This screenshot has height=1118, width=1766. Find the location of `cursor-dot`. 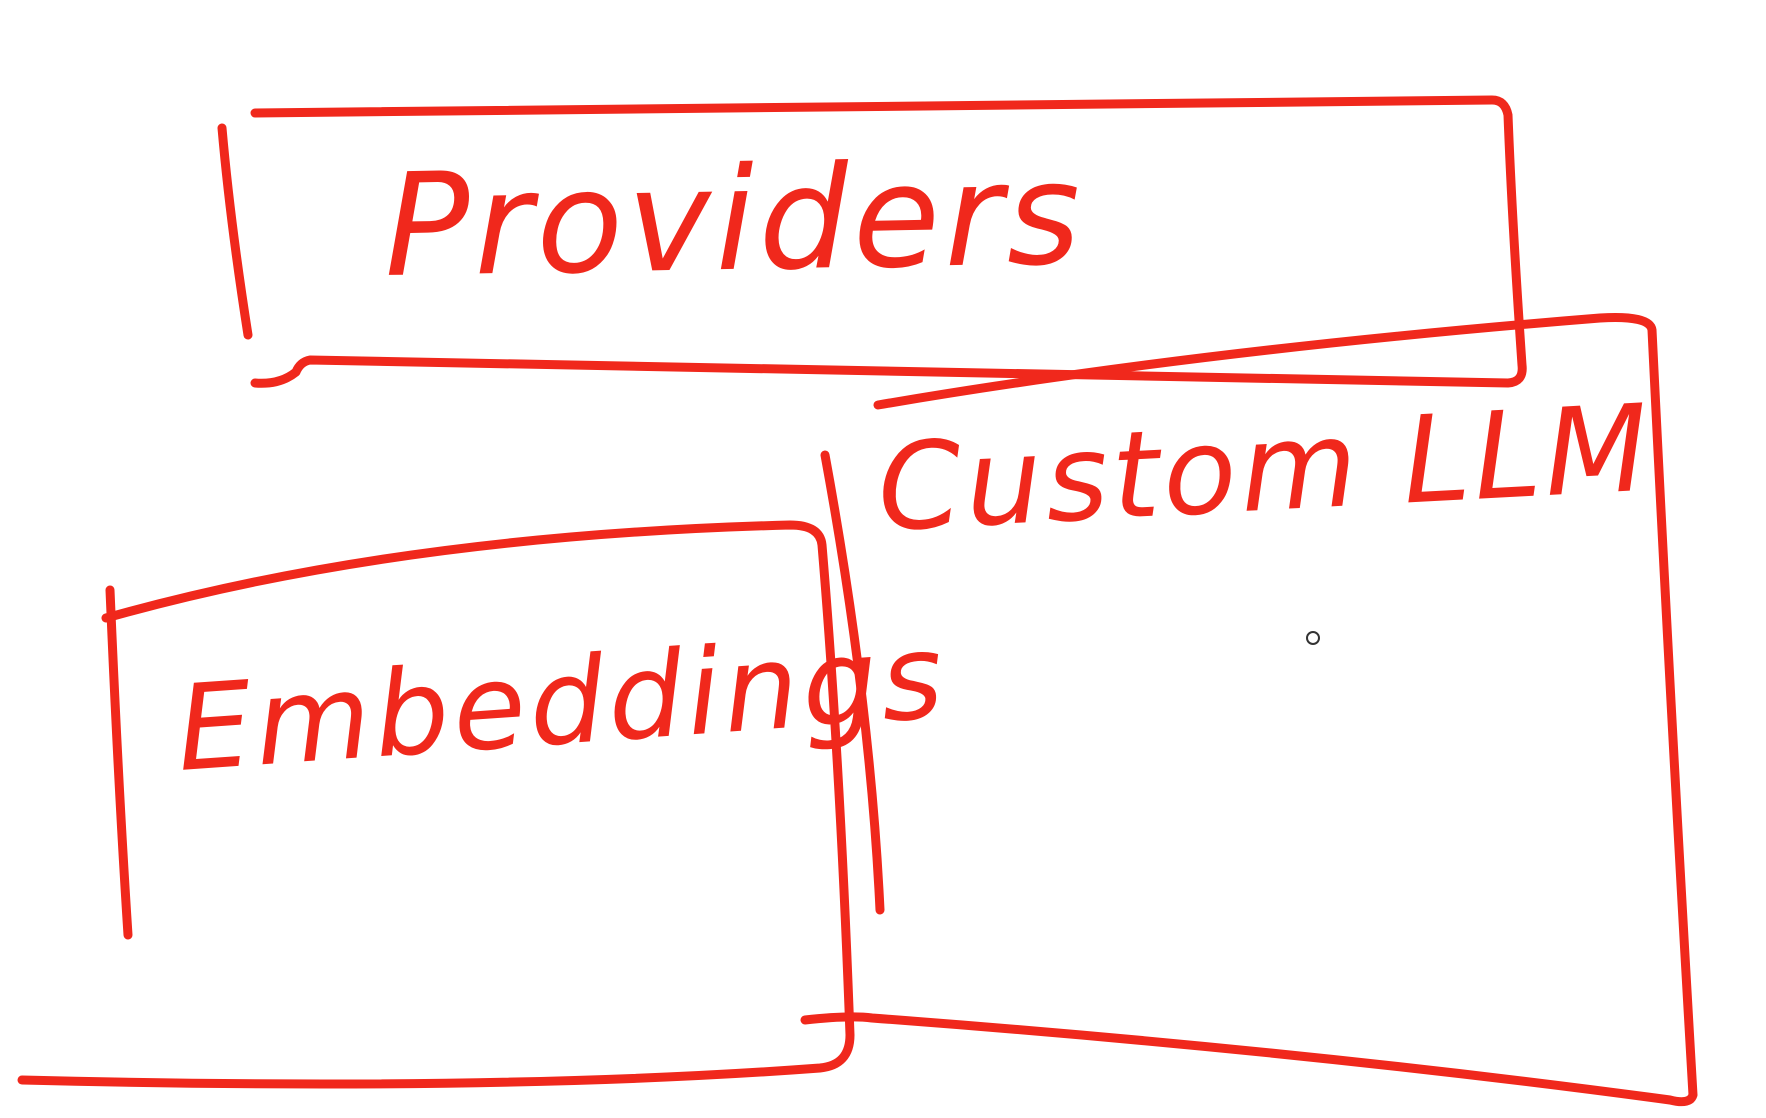

cursor-dot is located at coordinates (1313, 638).